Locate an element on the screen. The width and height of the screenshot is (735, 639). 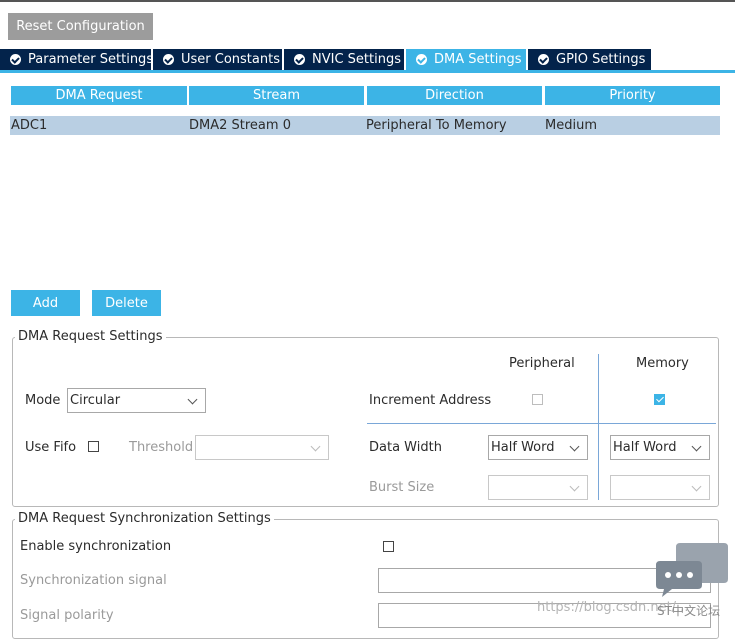
tab-label: GPIO Settings is located at coordinates (601, 59).